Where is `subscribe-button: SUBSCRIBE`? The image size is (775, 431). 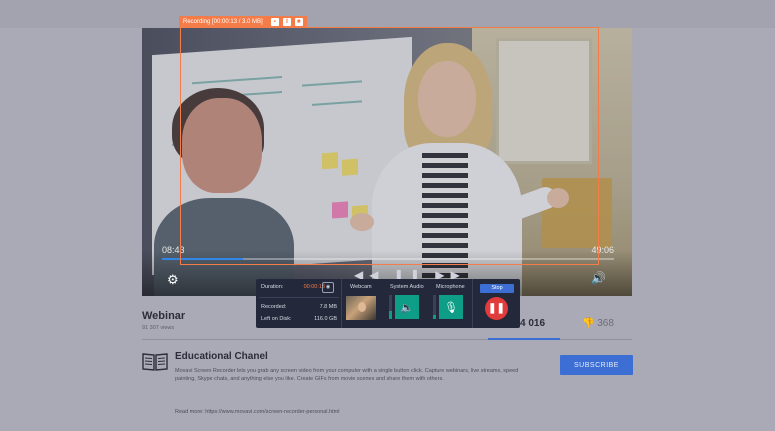 subscribe-button: SUBSCRIBE is located at coordinates (596, 365).